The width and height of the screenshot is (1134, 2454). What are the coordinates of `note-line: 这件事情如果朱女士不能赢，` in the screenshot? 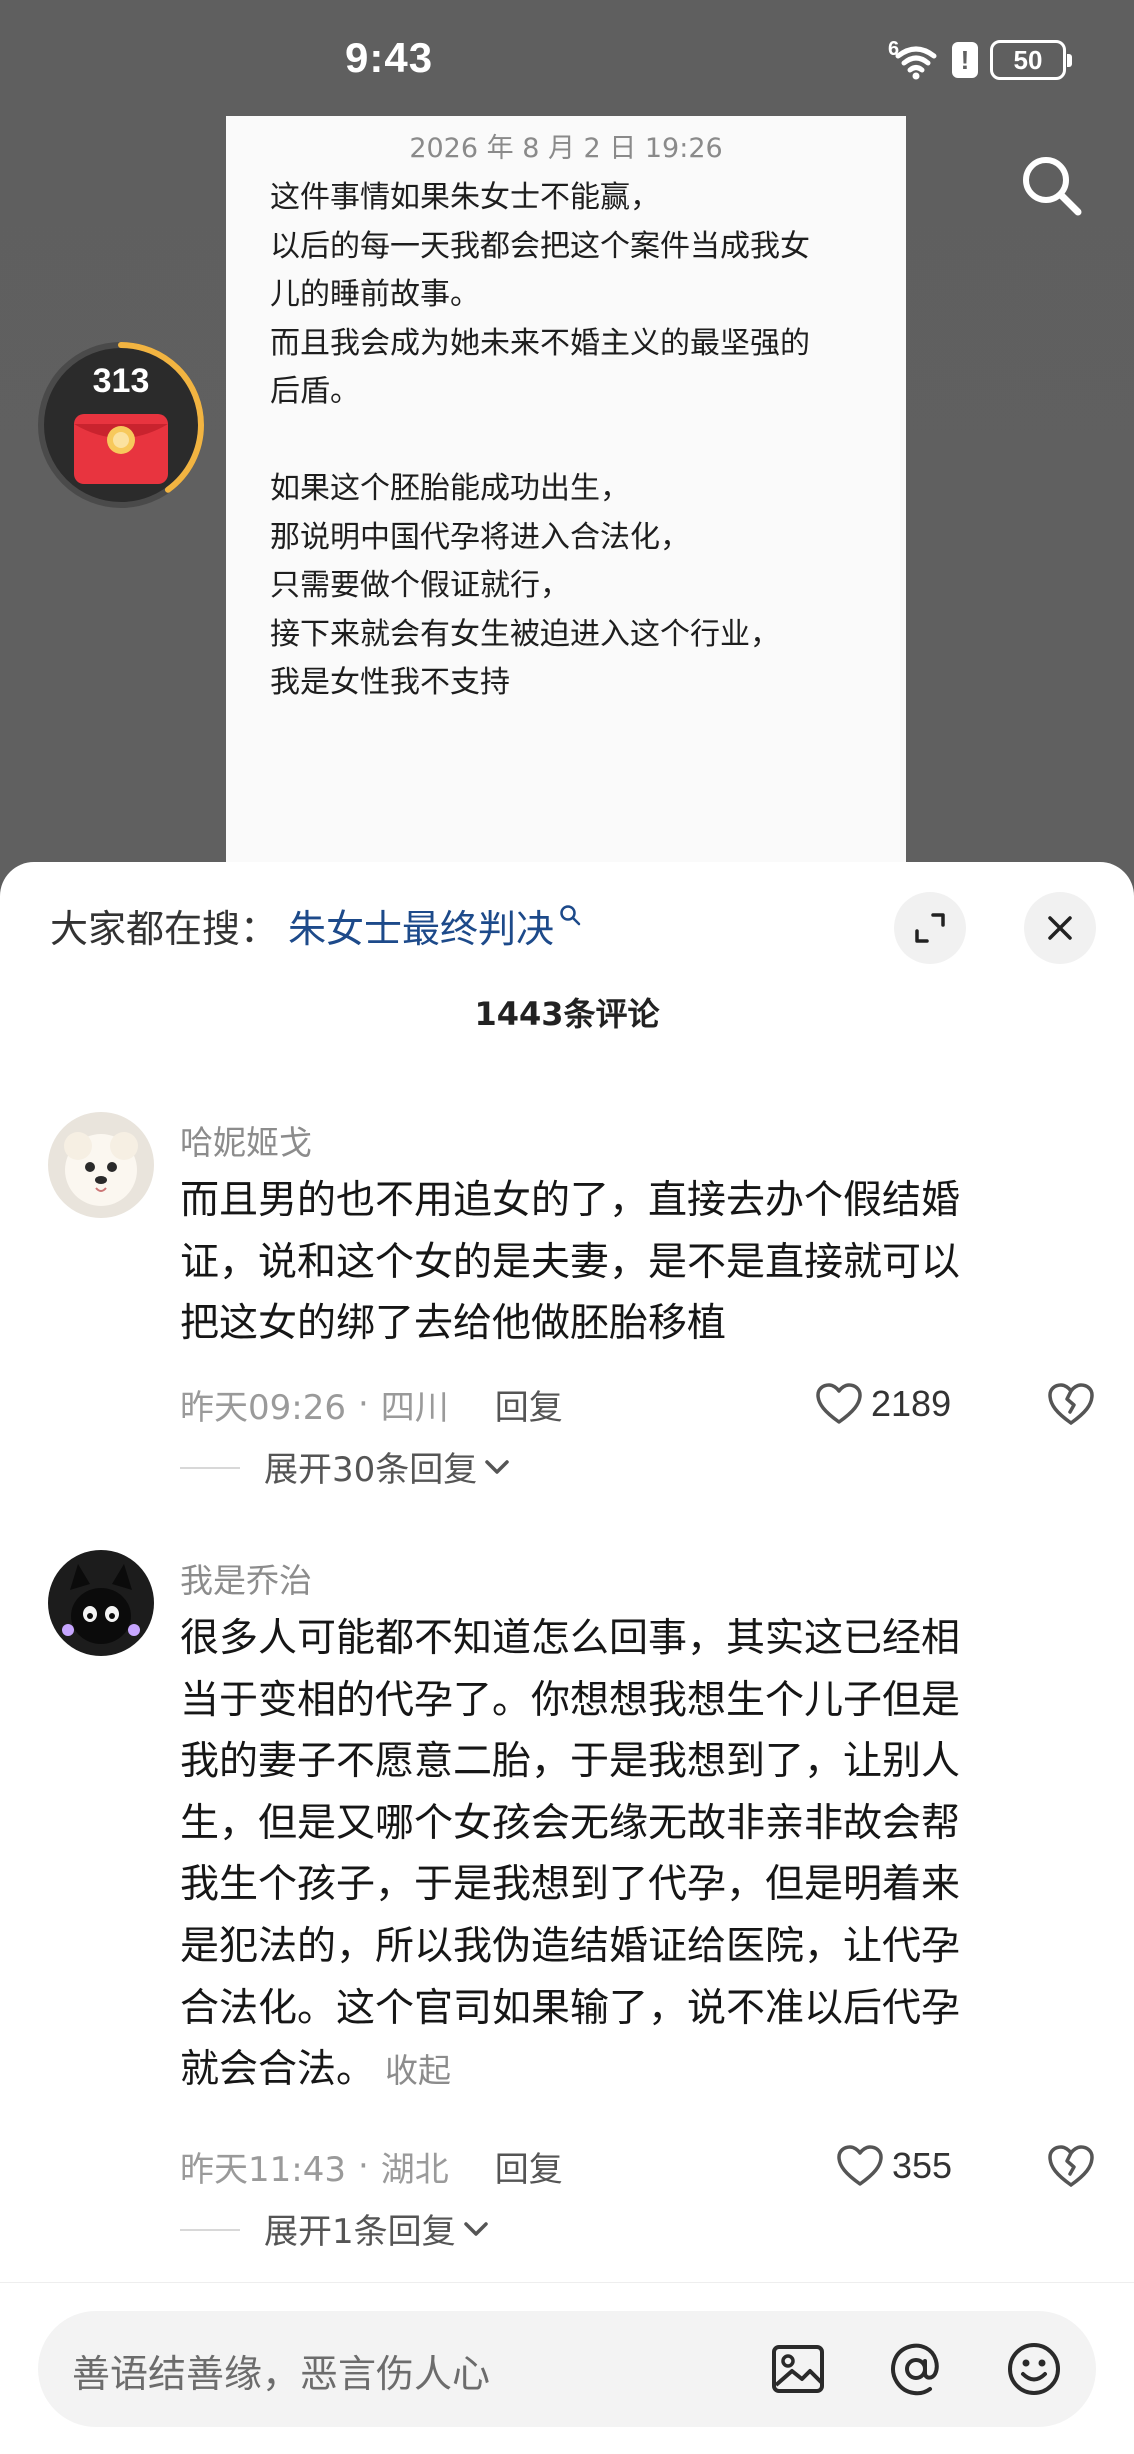 It's located at (465, 197).